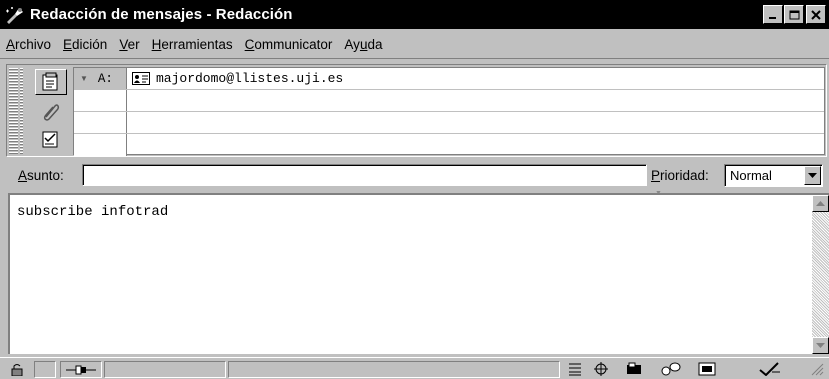  I want to click on address-row: ▼ A: majordomo@llistes.uji.es, so click(449, 79).